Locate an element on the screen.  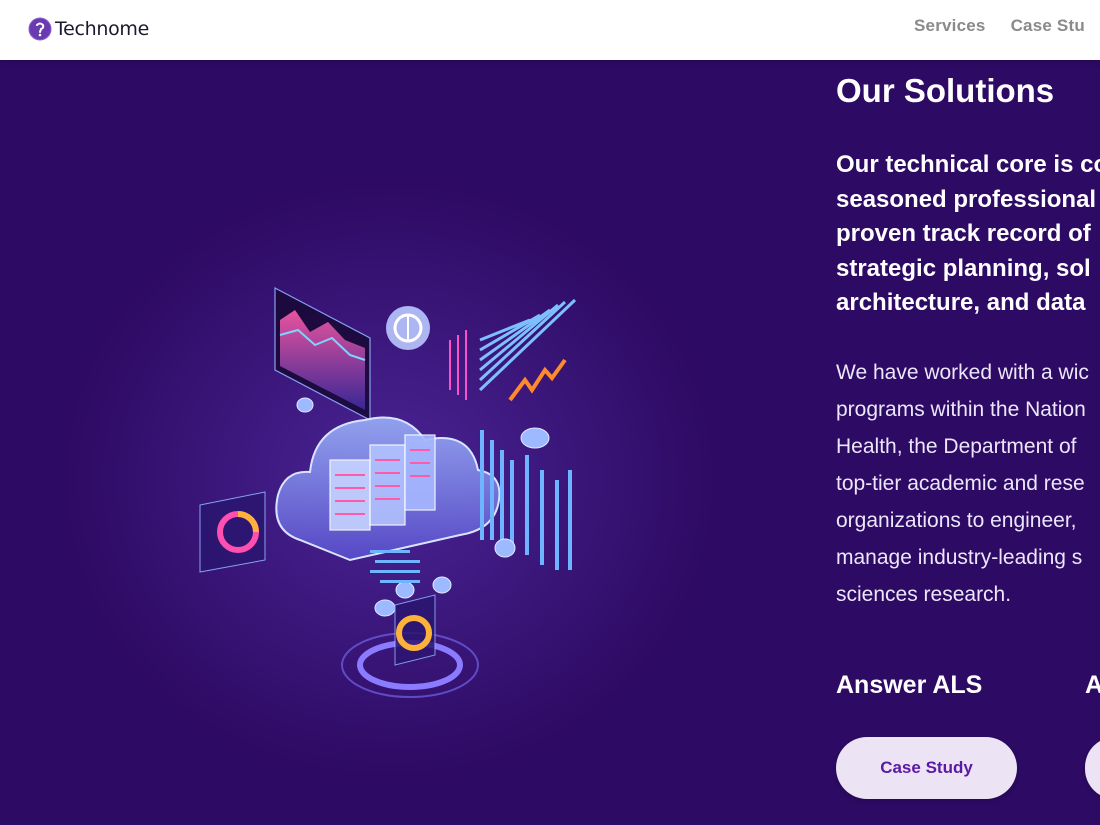
main-nav: Services Case Stu is located at coordinates (1007, 26).